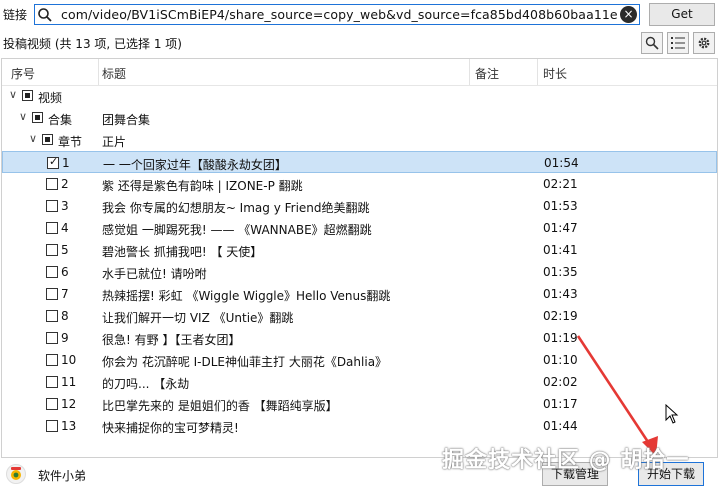 The image size is (718, 488). What do you see at coordinates (560, 250) in the screenshot?
I see `row-duration: 01:41` at bounding box center [560, 250].